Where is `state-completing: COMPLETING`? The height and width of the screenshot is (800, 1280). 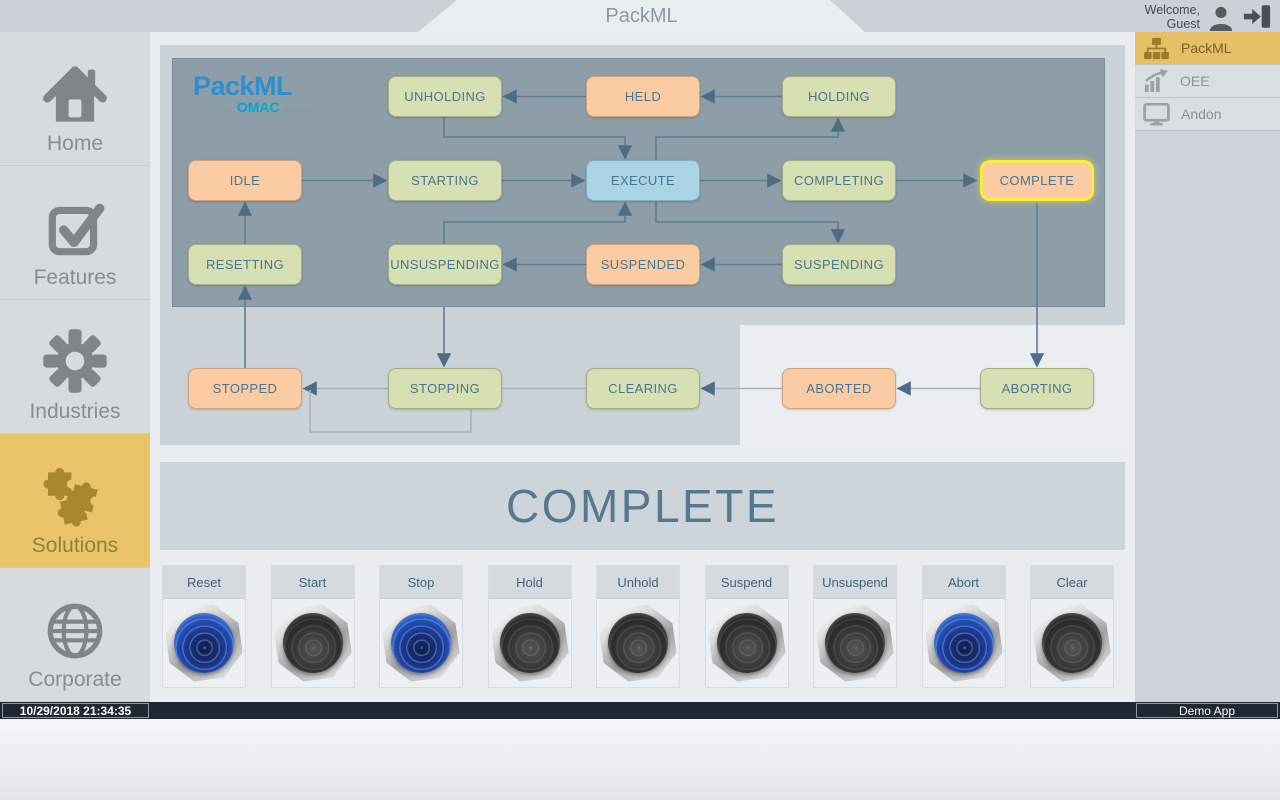
state-completing: COMPLETING is located at coordinates (839, 180).